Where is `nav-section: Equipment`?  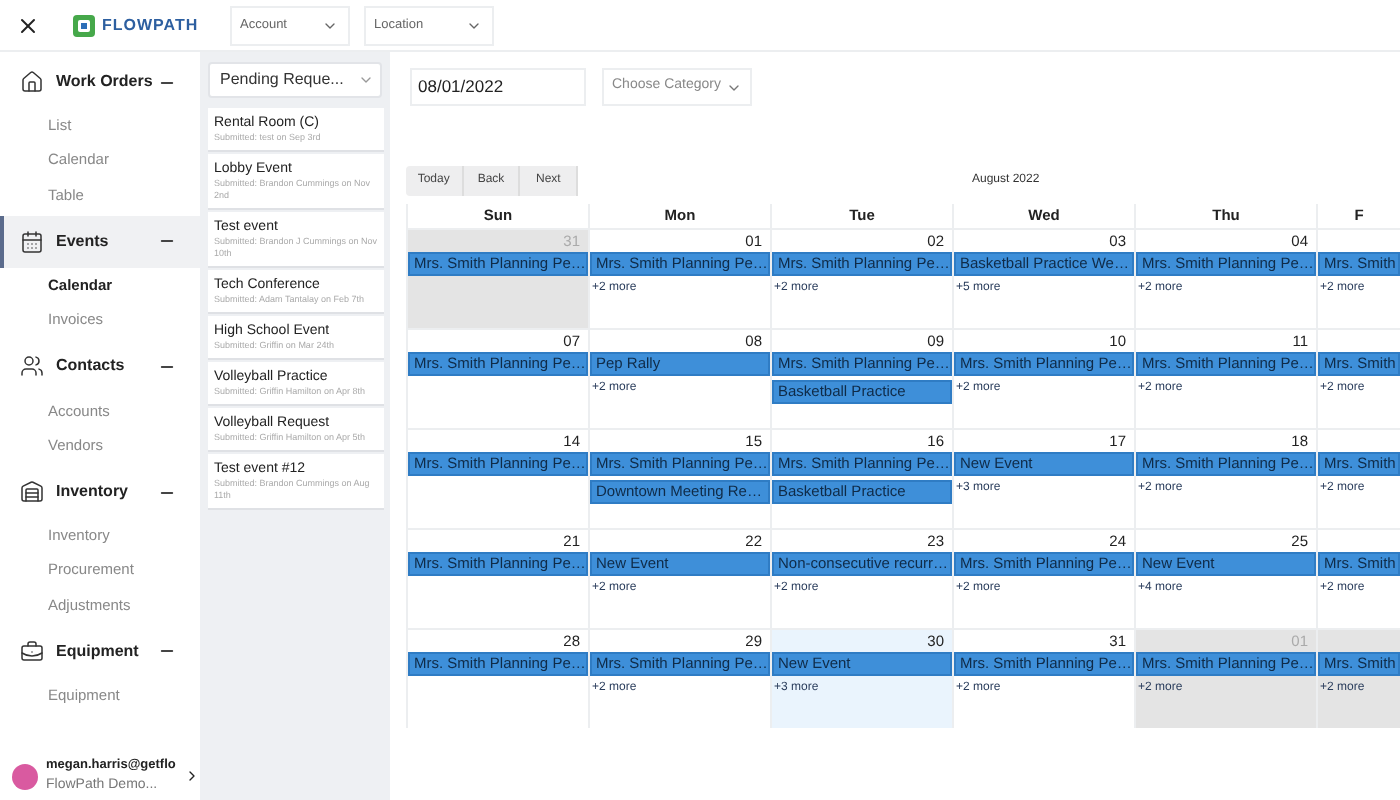
nav-section: Equipment is located at coordinates (100, 651).